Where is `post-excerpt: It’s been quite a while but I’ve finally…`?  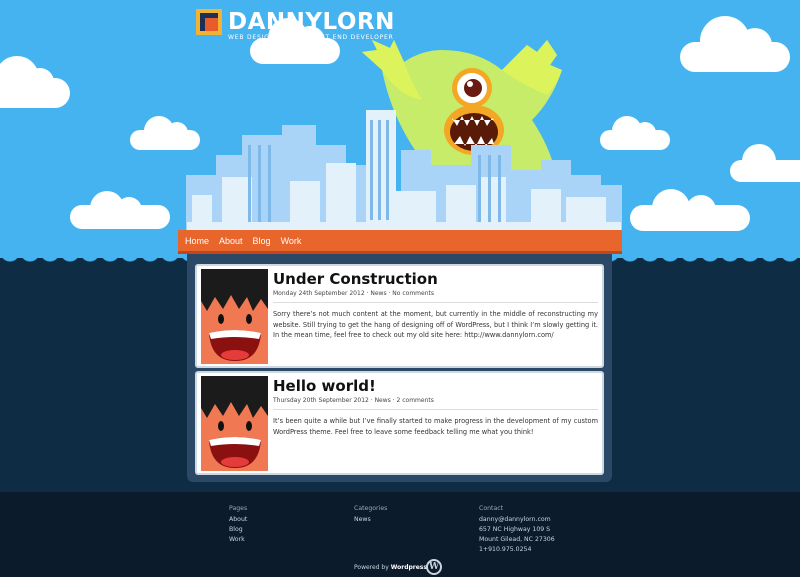
post-excerpt: It’s been quite a while but I’ve finally… is located at coordinates (435, 426).